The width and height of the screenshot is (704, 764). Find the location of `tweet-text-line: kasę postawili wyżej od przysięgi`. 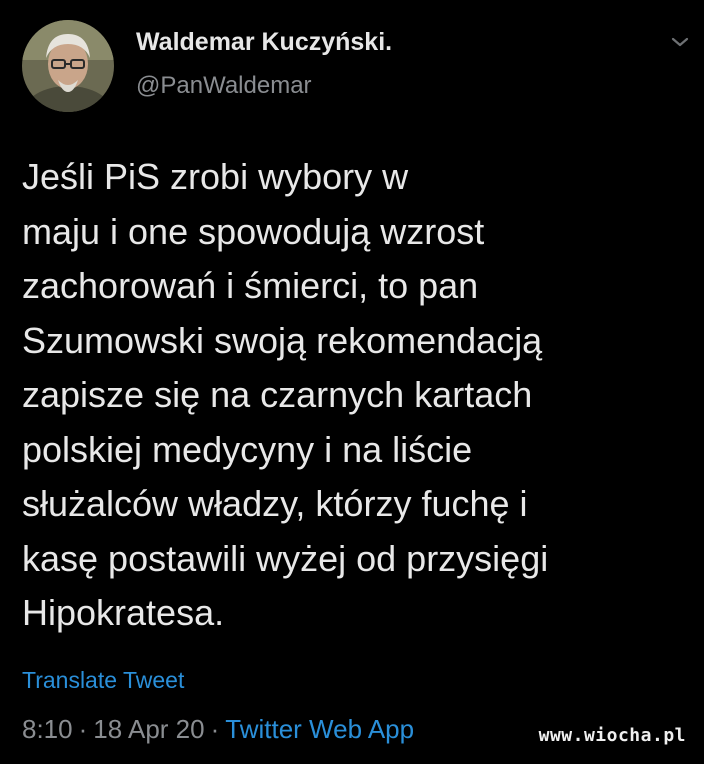

tweet-text-line: kasę postawili wyżej od przysięgi is located at coordinates (285, 558).